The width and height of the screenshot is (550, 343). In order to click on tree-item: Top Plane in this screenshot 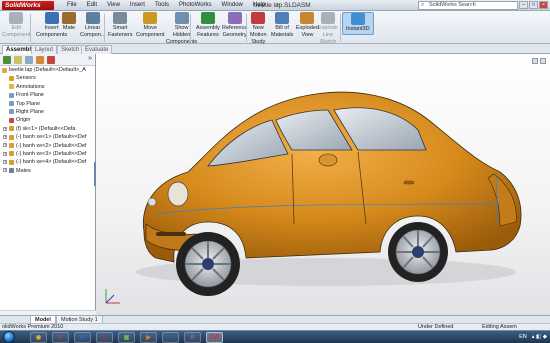, I will do `click(47, 104)`.